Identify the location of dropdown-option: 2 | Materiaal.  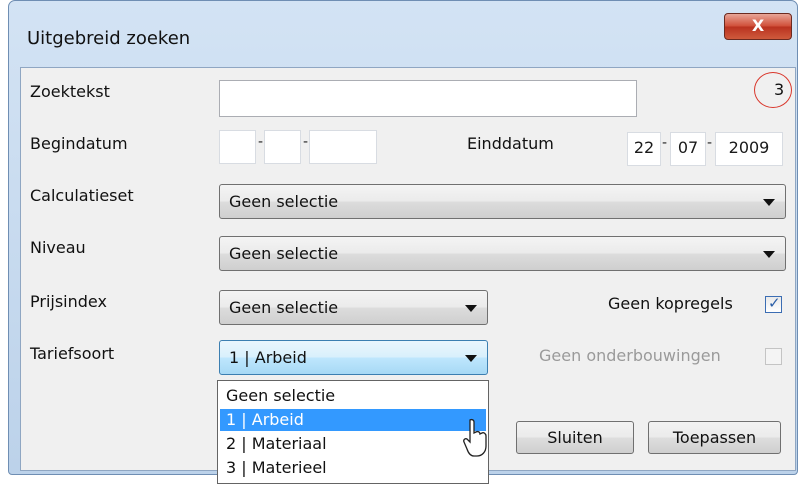
(353, 444).